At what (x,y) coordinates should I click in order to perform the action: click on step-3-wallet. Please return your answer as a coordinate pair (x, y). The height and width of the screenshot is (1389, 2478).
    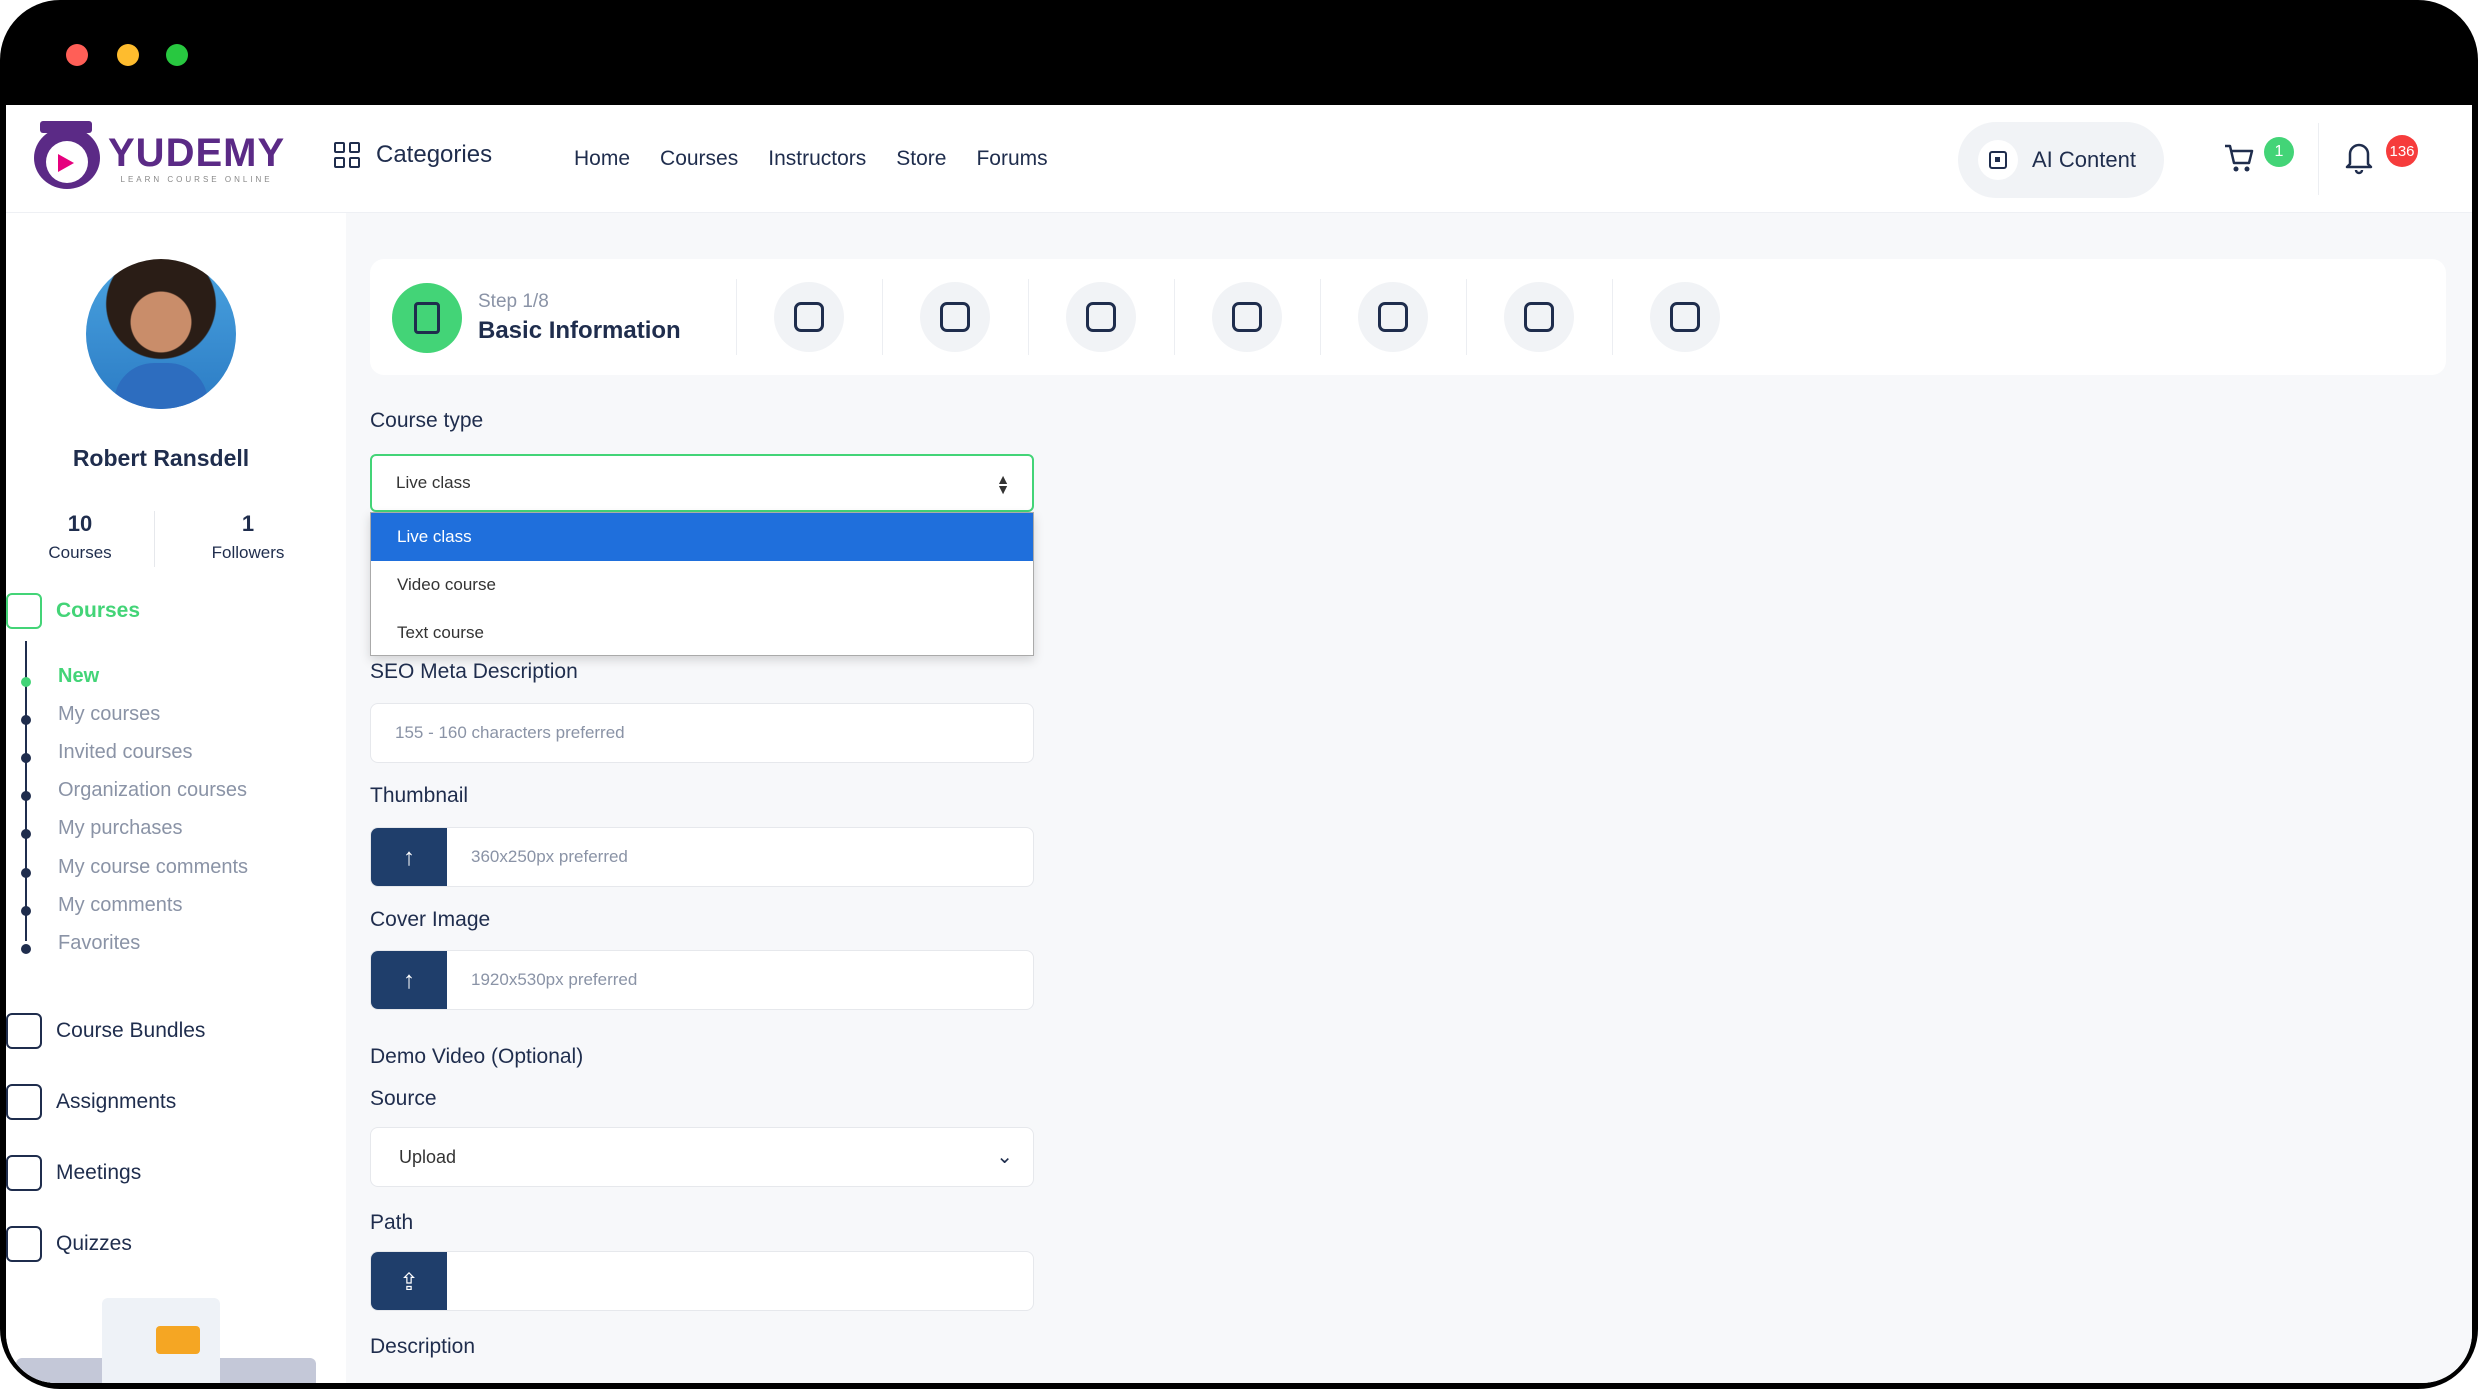
    Looking at the image, I should click on (955, 317).